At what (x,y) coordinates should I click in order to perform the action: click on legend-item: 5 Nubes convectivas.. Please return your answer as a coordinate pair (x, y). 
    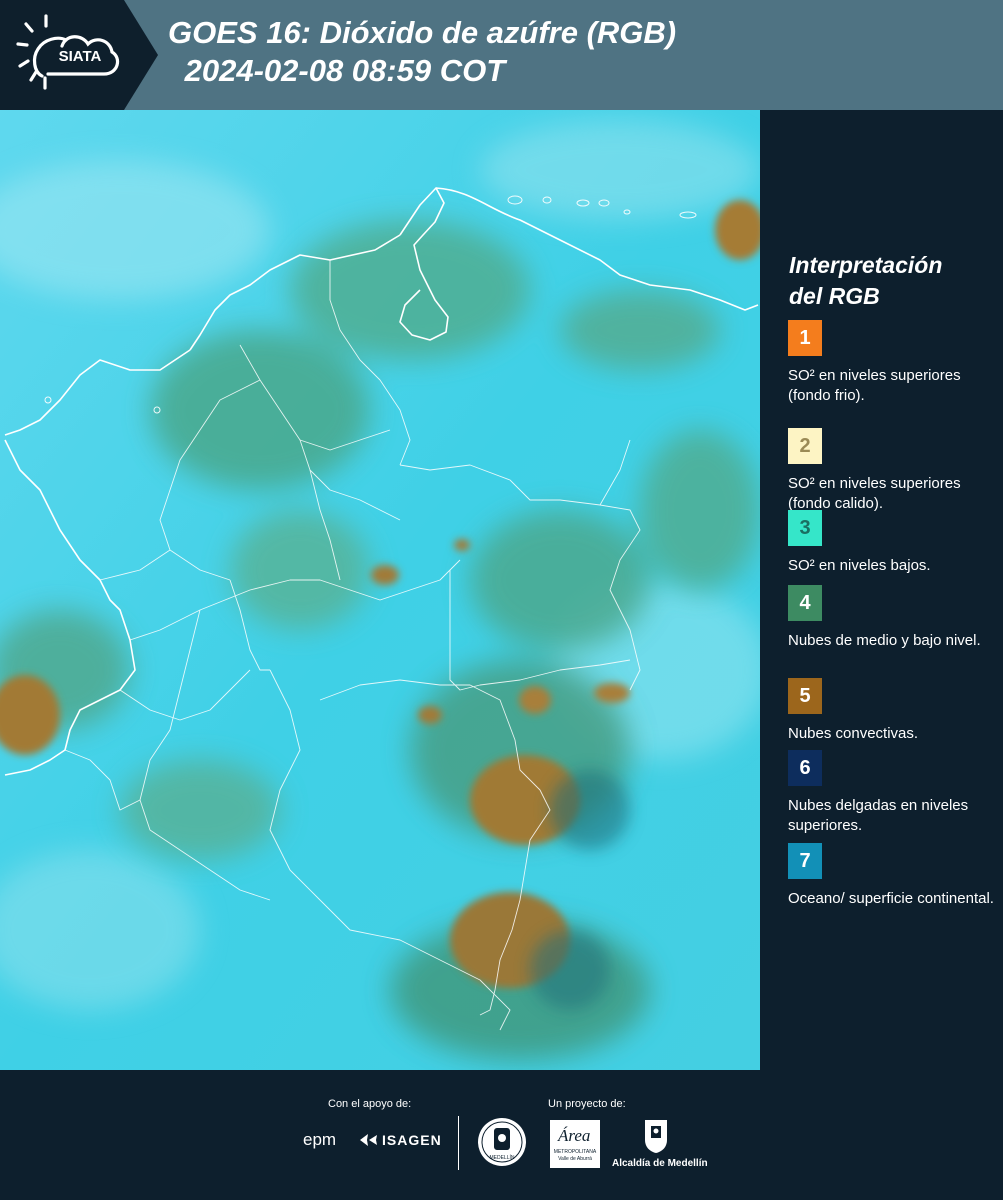
    Looking at the image, I should click on (893, 711).